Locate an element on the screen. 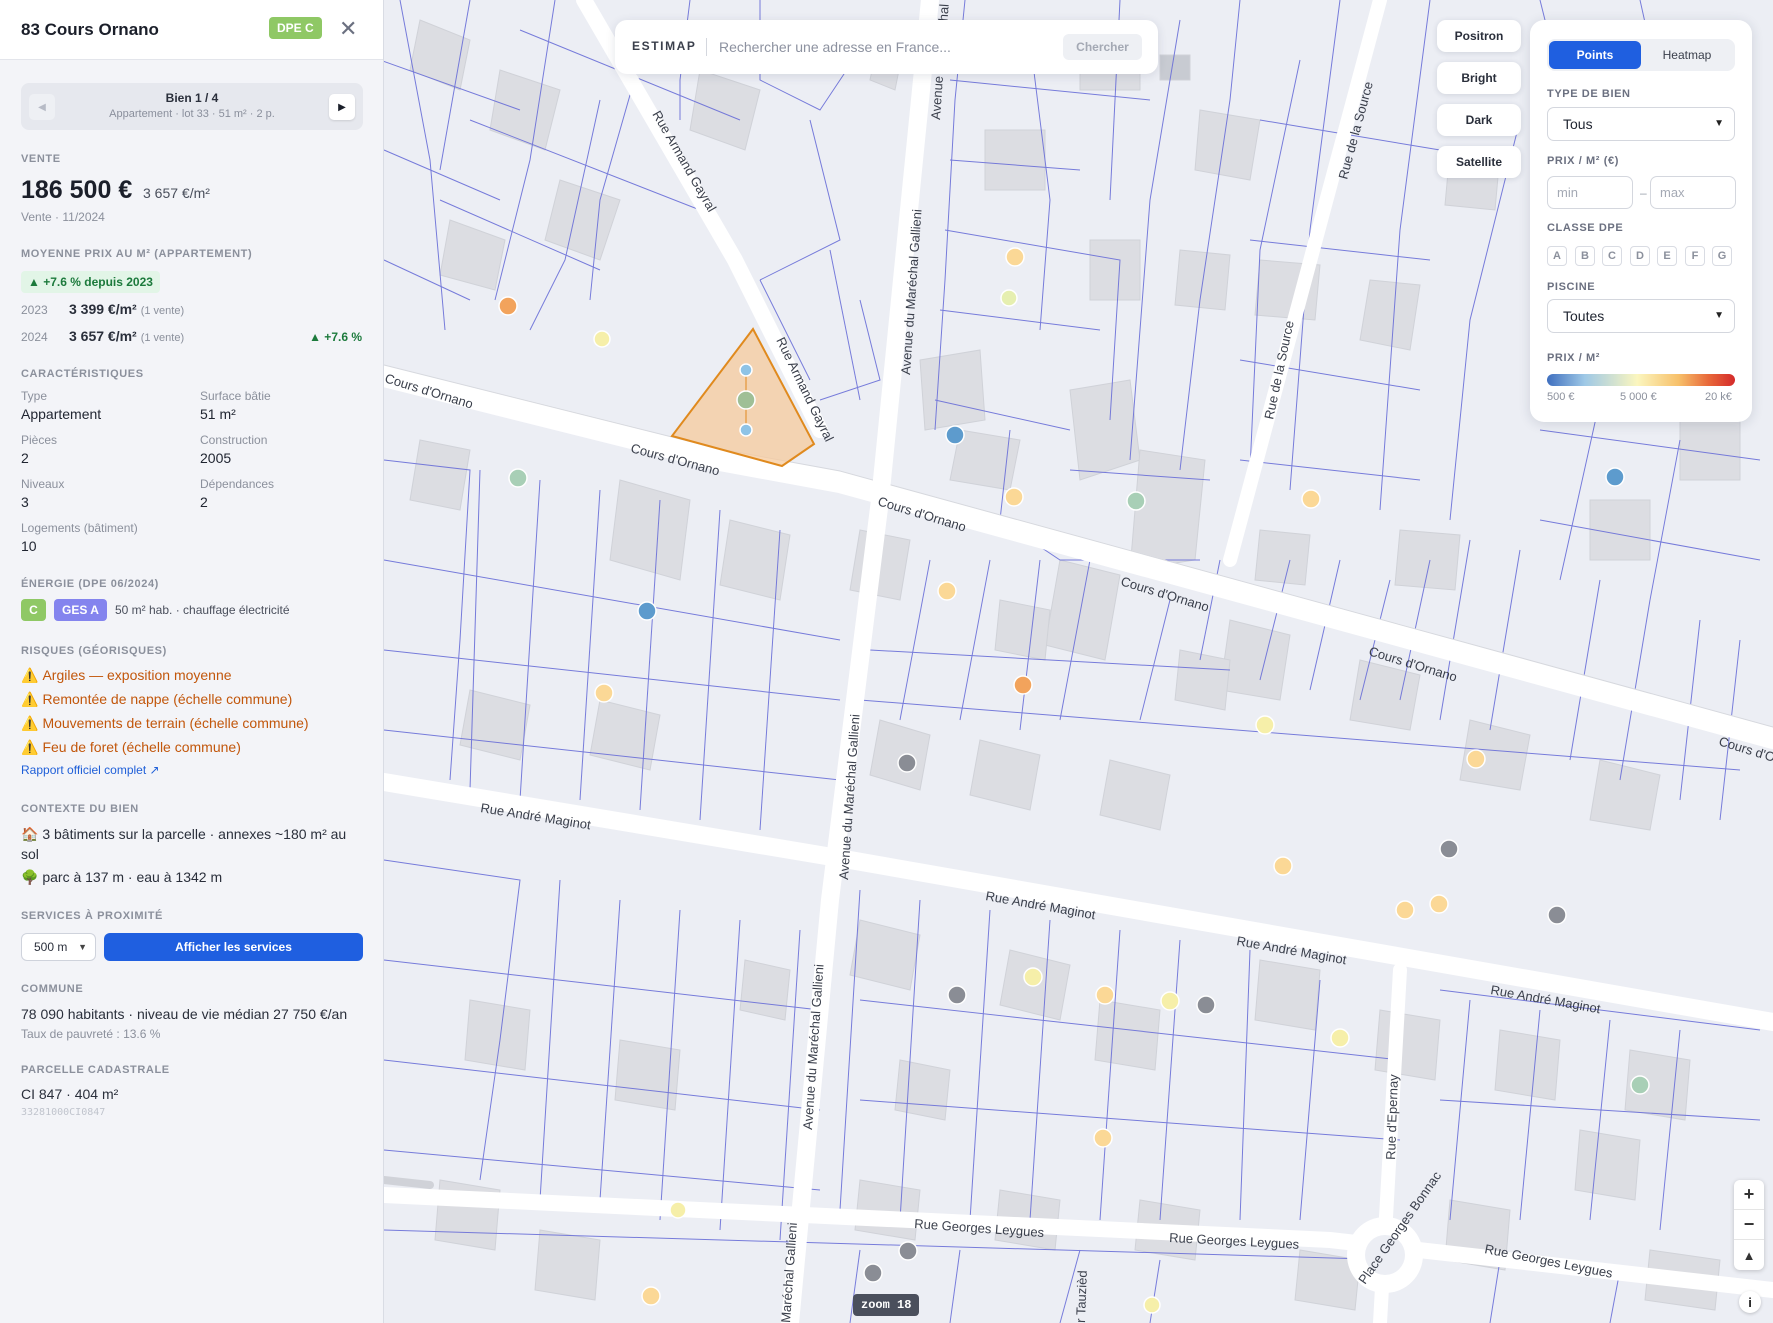 The image size is (1773, 1323). sale-heading: VENTE is located at coordinates (41, 159).